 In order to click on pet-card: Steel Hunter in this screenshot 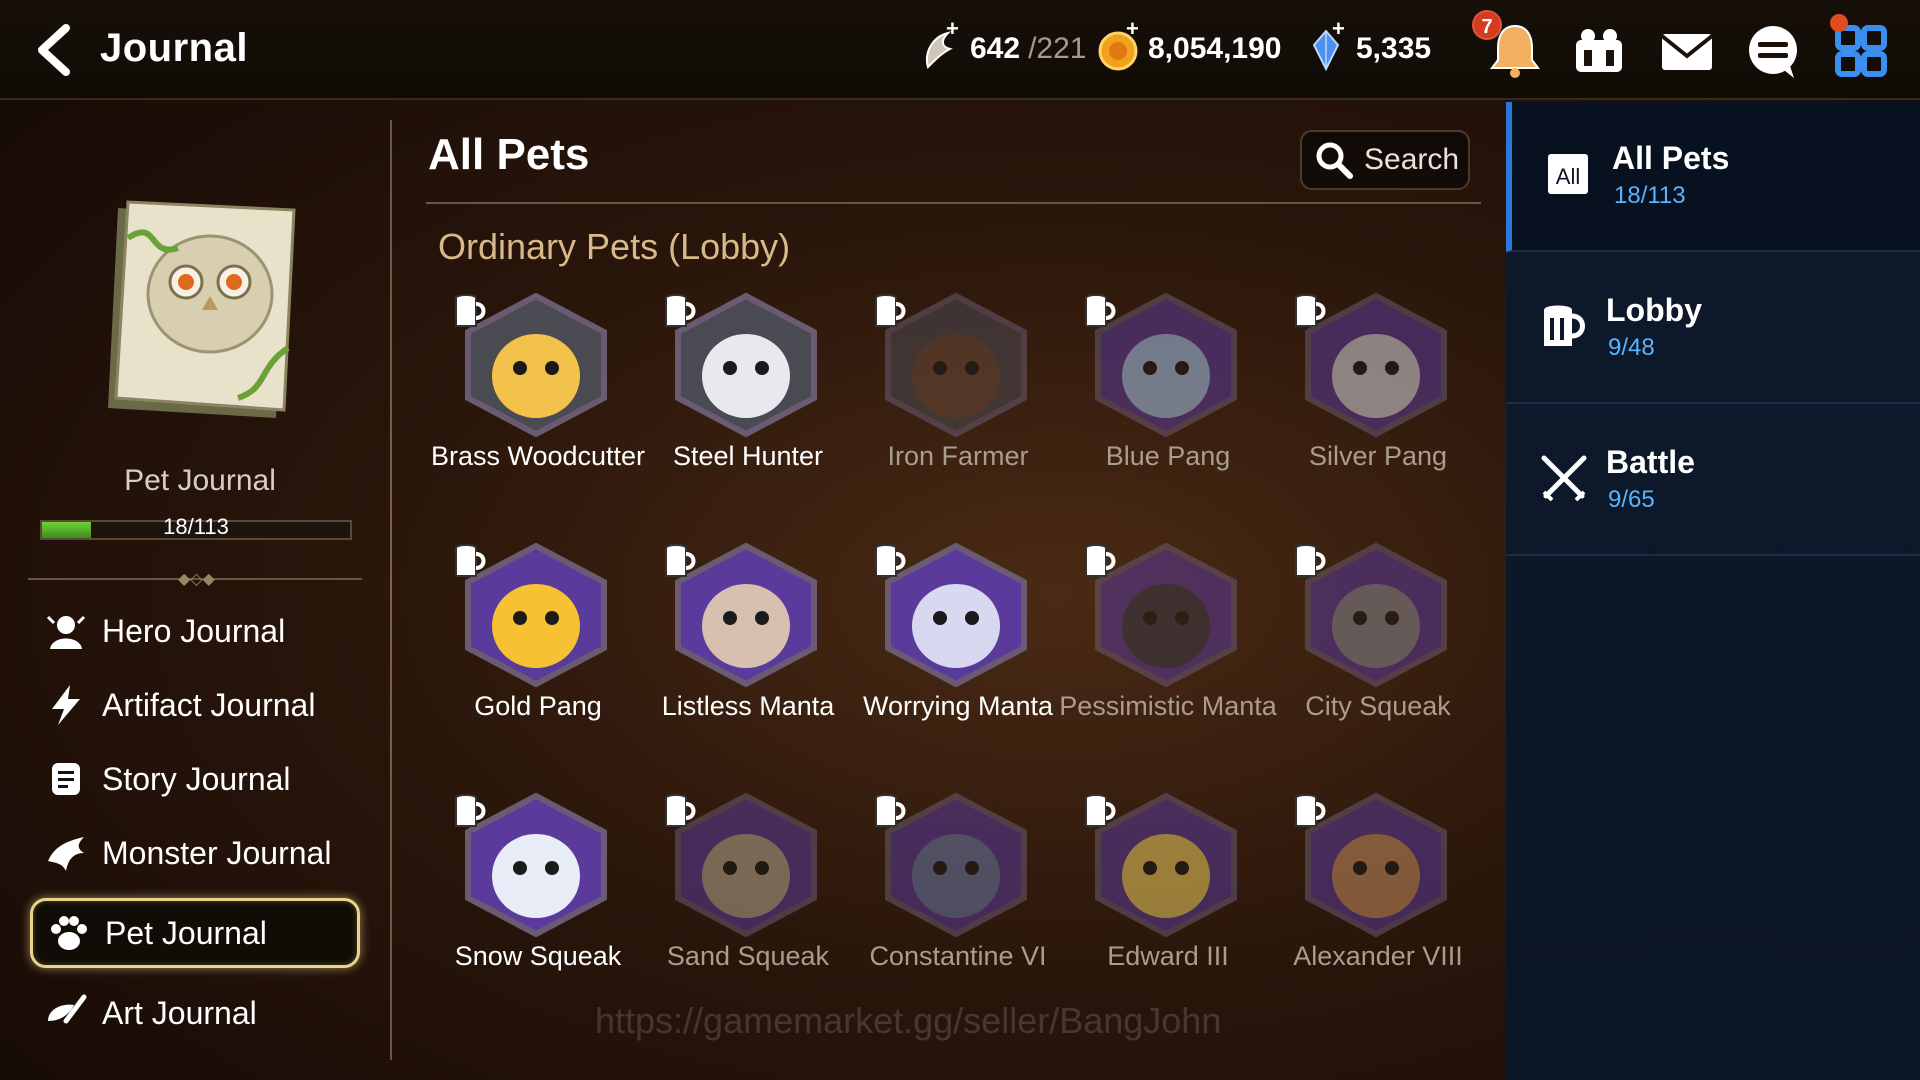, I will do `click(738, 412)`.